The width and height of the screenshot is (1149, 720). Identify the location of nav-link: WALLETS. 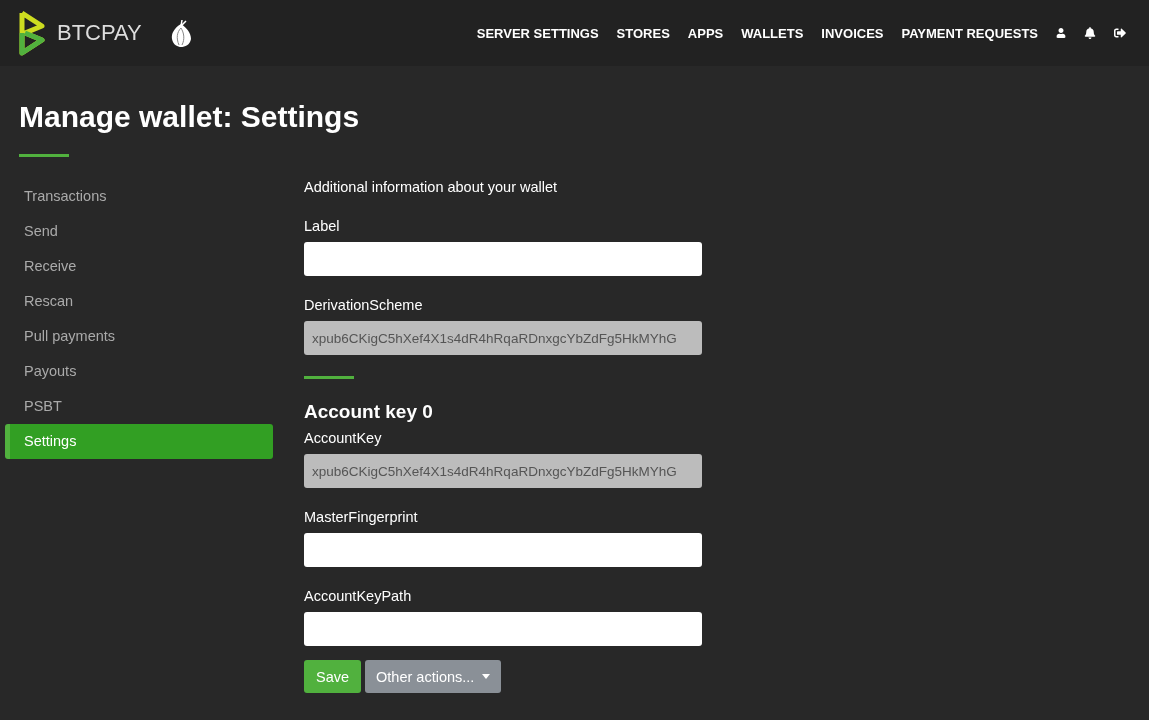
(772, 33).